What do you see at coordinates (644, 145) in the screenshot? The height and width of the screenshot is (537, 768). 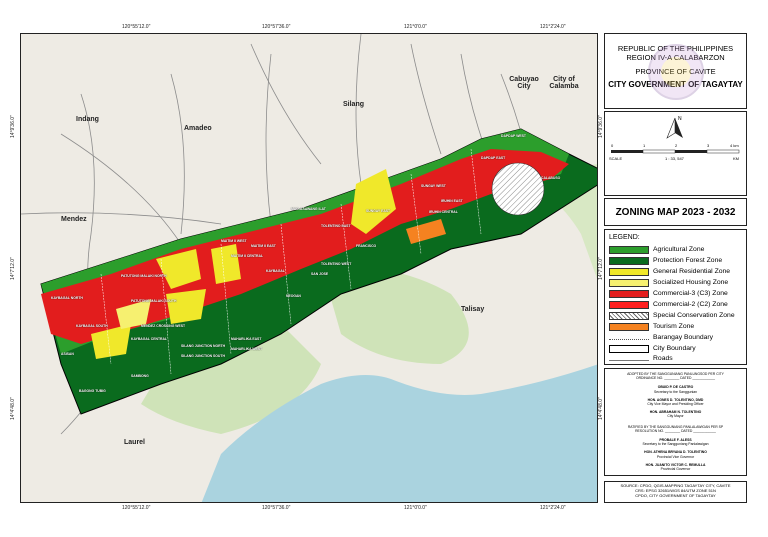 I see `scale-tick-1: 1` at bounding box center [644, 145].